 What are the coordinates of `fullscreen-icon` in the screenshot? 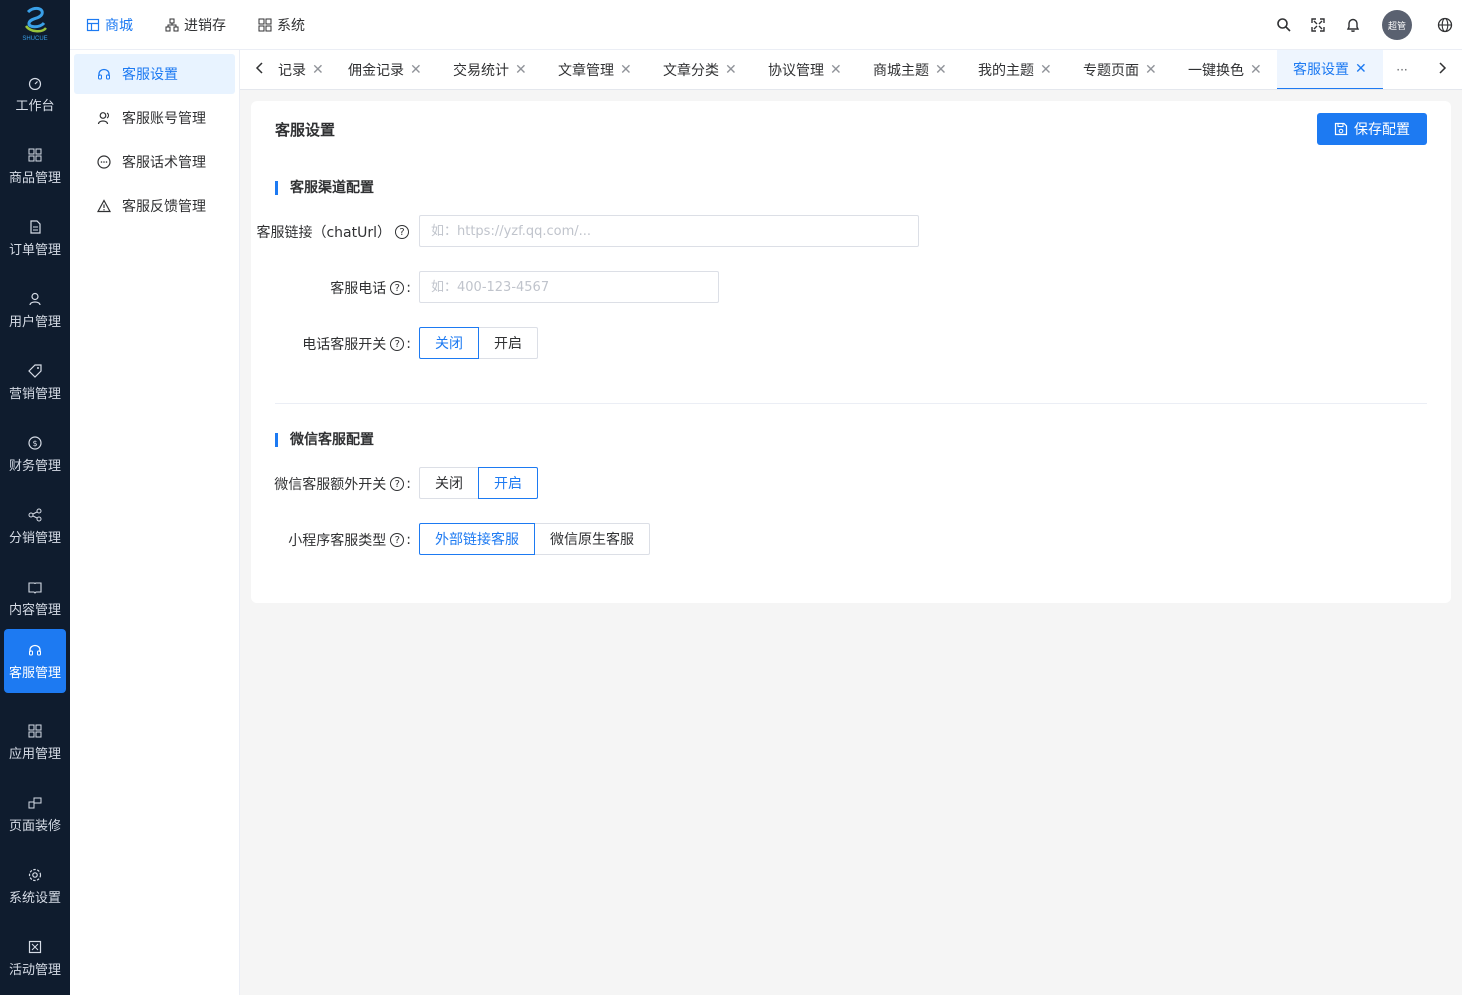 It's located at (1318, 25).